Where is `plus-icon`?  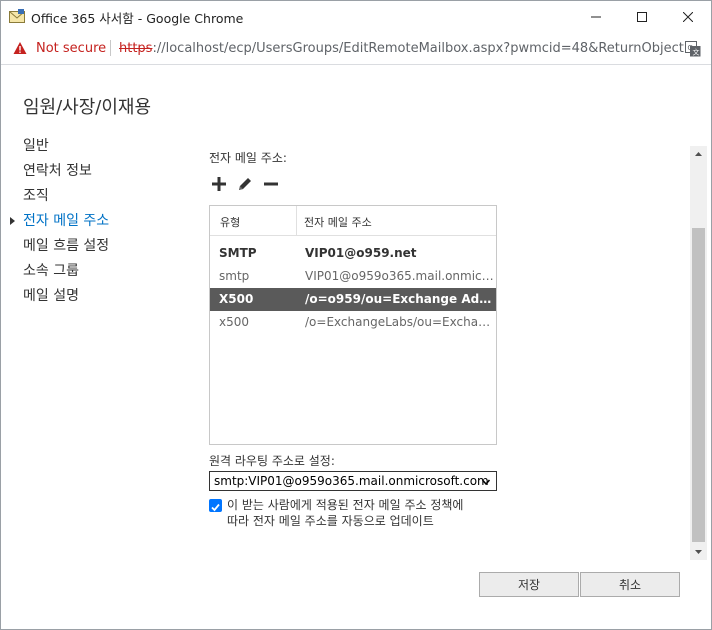 plus-icon is located at coordinates (219, 184).